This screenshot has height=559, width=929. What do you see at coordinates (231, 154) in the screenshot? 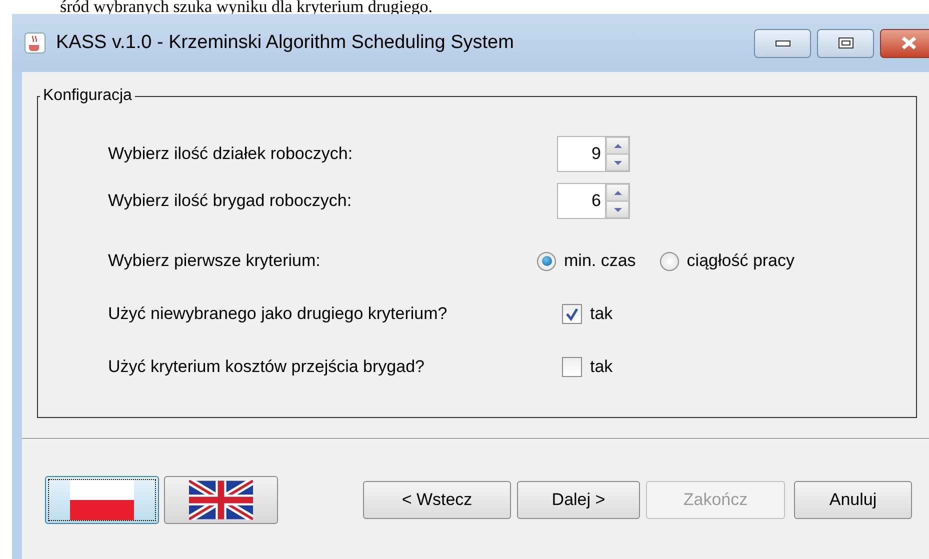
I see `field-label: Wybierz ilość działek roboczych:` at bounding box center [231, 154].